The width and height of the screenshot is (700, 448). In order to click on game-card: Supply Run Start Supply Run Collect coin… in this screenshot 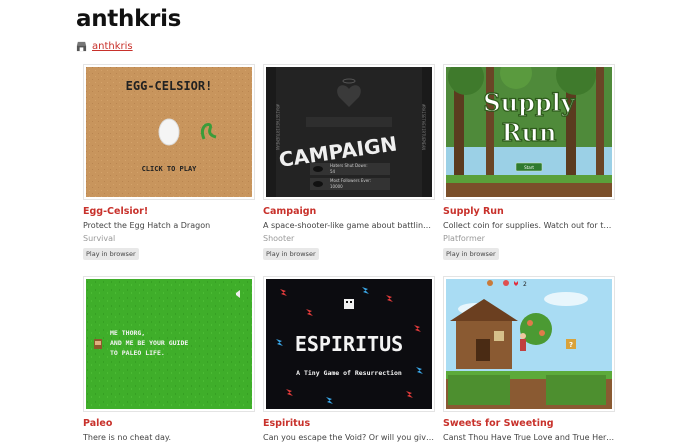, I will do `click(529, 162)`.